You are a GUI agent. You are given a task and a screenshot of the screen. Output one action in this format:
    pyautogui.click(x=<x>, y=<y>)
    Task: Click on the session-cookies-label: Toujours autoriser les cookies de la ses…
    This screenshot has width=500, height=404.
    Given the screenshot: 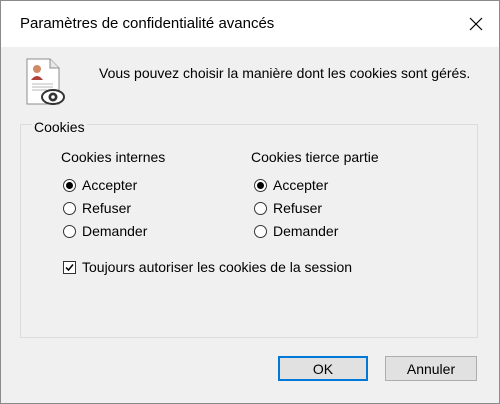 What is the action you would take?
    pyautogui.click(x=217, y=267)
    